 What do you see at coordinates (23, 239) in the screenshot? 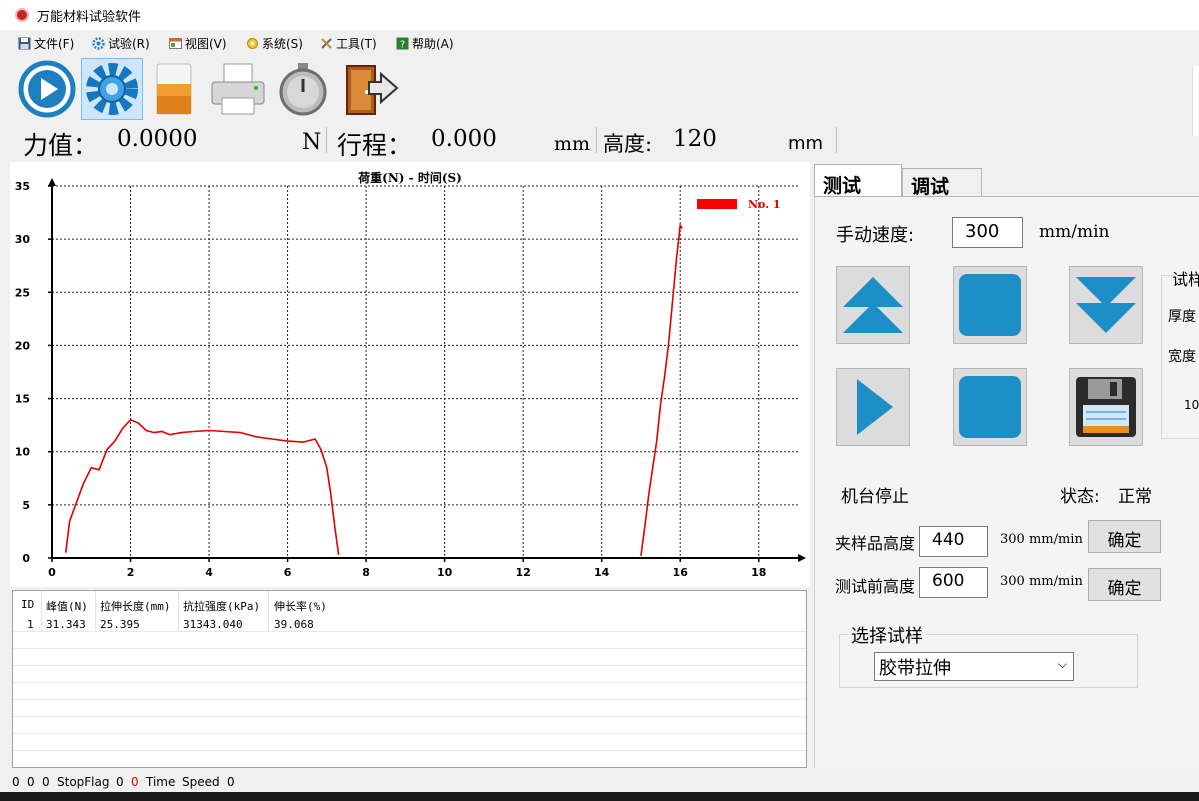
I see `y-tick-label: 30` at bounding box center [23, 239].